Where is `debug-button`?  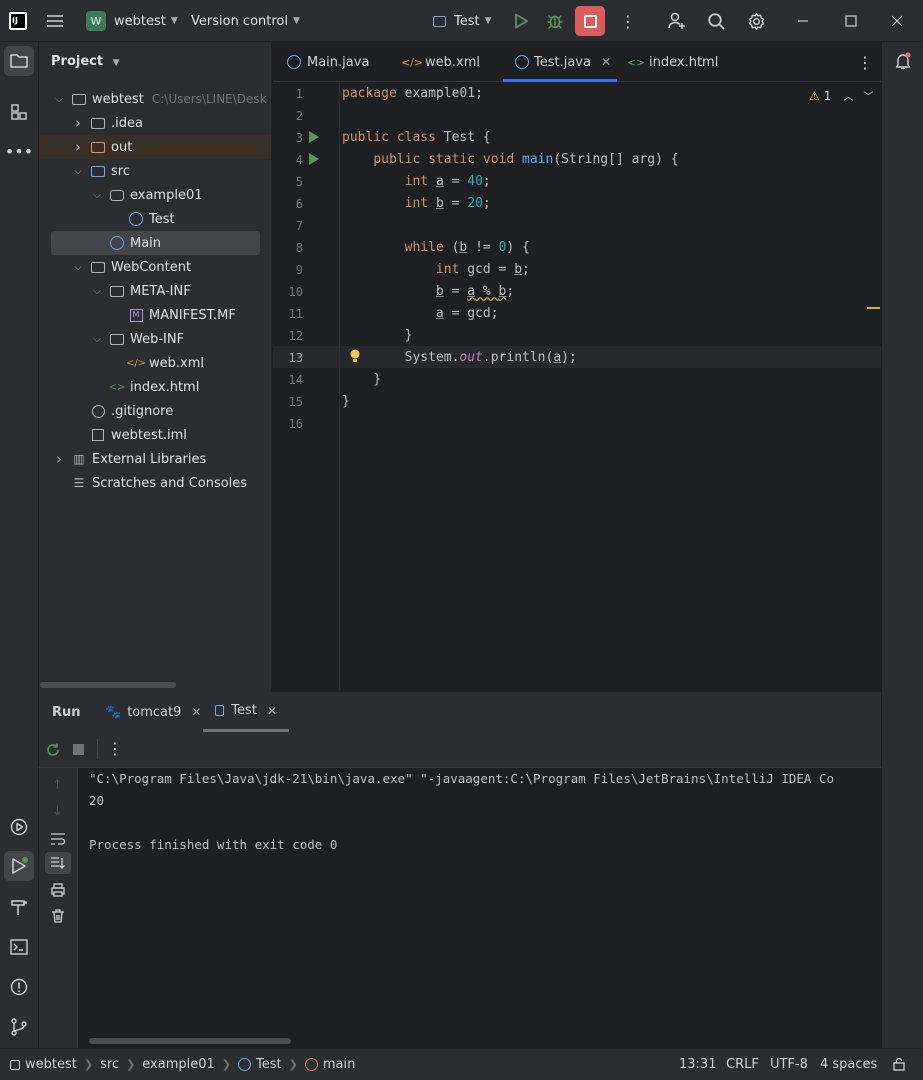
debug-button is located at coordinates (555, 21).